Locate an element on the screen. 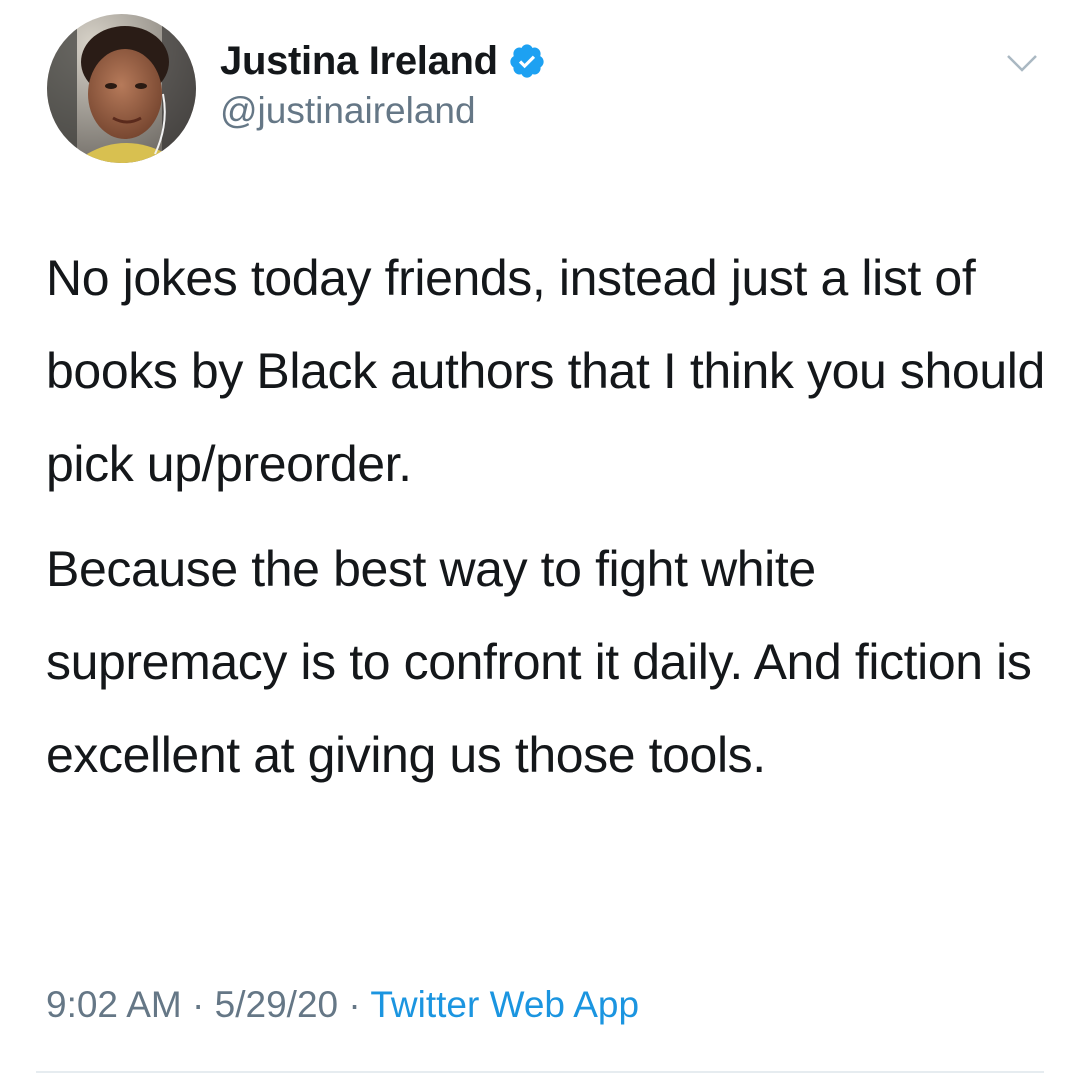 Image resolution: width=1080 pixels, height=1080 pixels. display-name: Justina Ireland is located at coordinates (359, 61).